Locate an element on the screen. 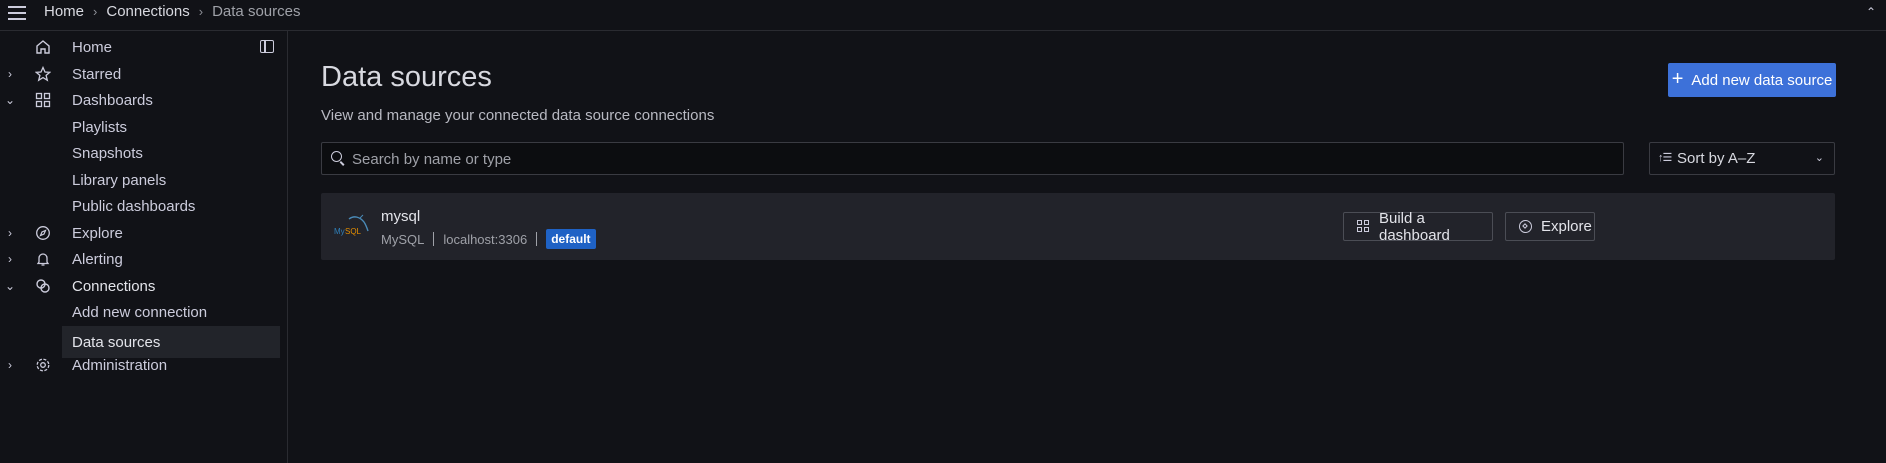 This screenshot has width=1886, height=463. explore-label: Explore is located at coordinates (1566, 226).